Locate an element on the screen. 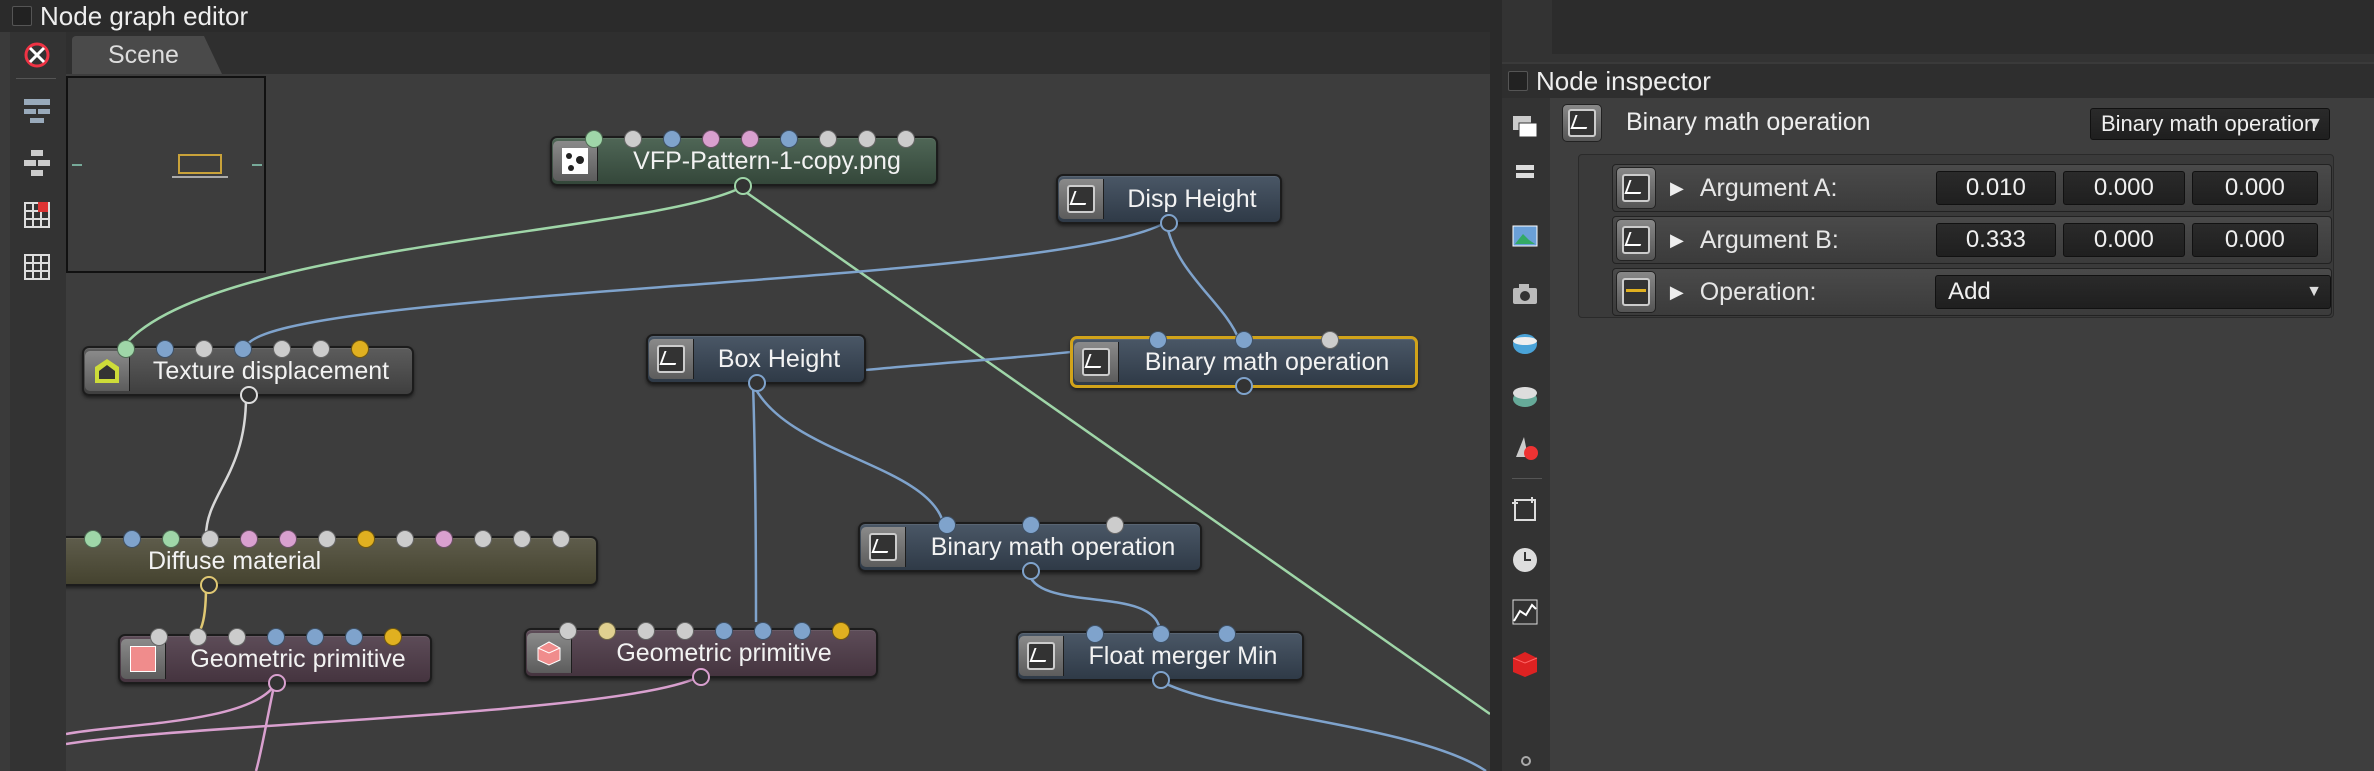 The image size is (2374, 771). panel-splitter is located at coordinates (1496, 385).